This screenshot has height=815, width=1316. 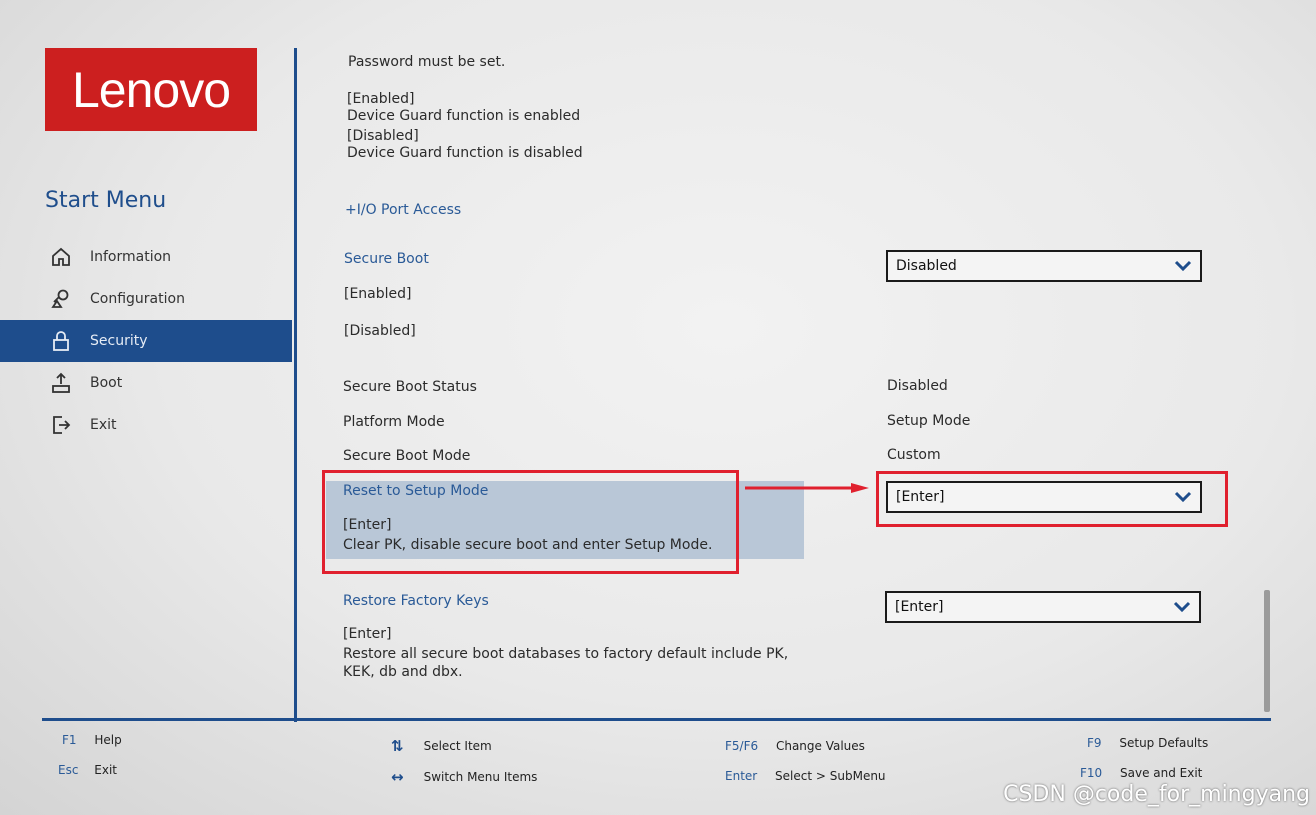 What do you see at coordinates (929, 421) in the screenshot?
I see `platform-mode-value: Setup Mode` at bounding box center [929, 421].